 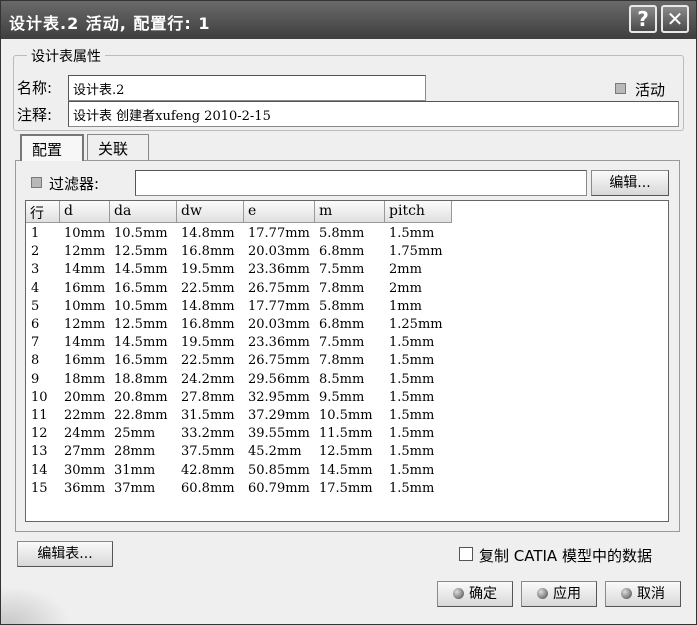 I want to click on cancel-button: 取消, so click(x=643, y=594).